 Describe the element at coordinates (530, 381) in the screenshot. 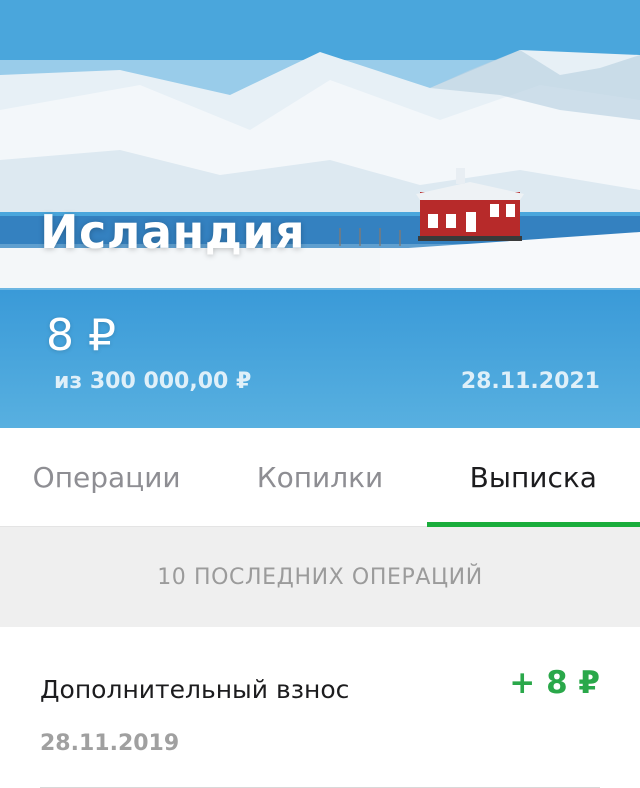

I see `goal-target-date: 28.11.2021` at that location.